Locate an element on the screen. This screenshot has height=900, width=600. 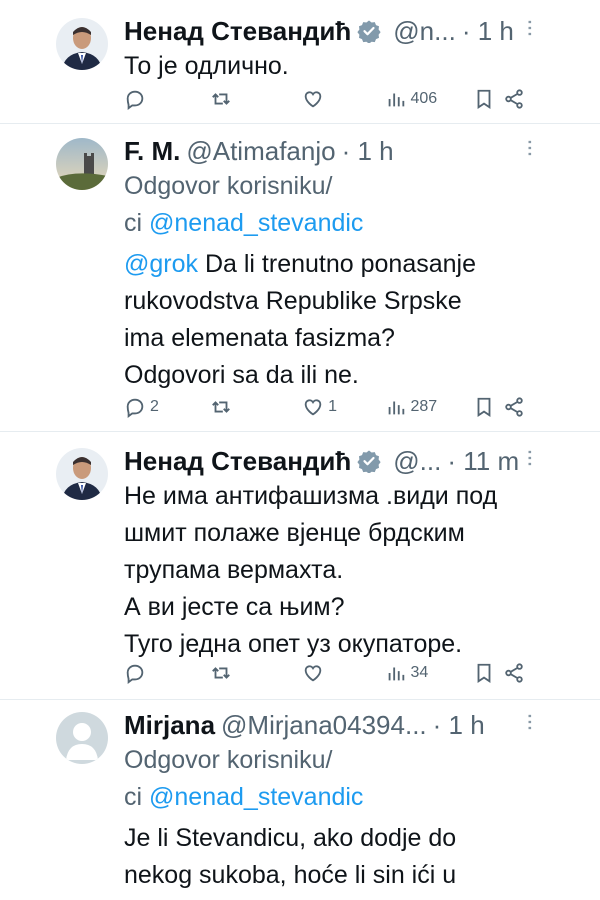
tweet-text: rukovodstva Republike Srpske is located at coordinates (293, 301).